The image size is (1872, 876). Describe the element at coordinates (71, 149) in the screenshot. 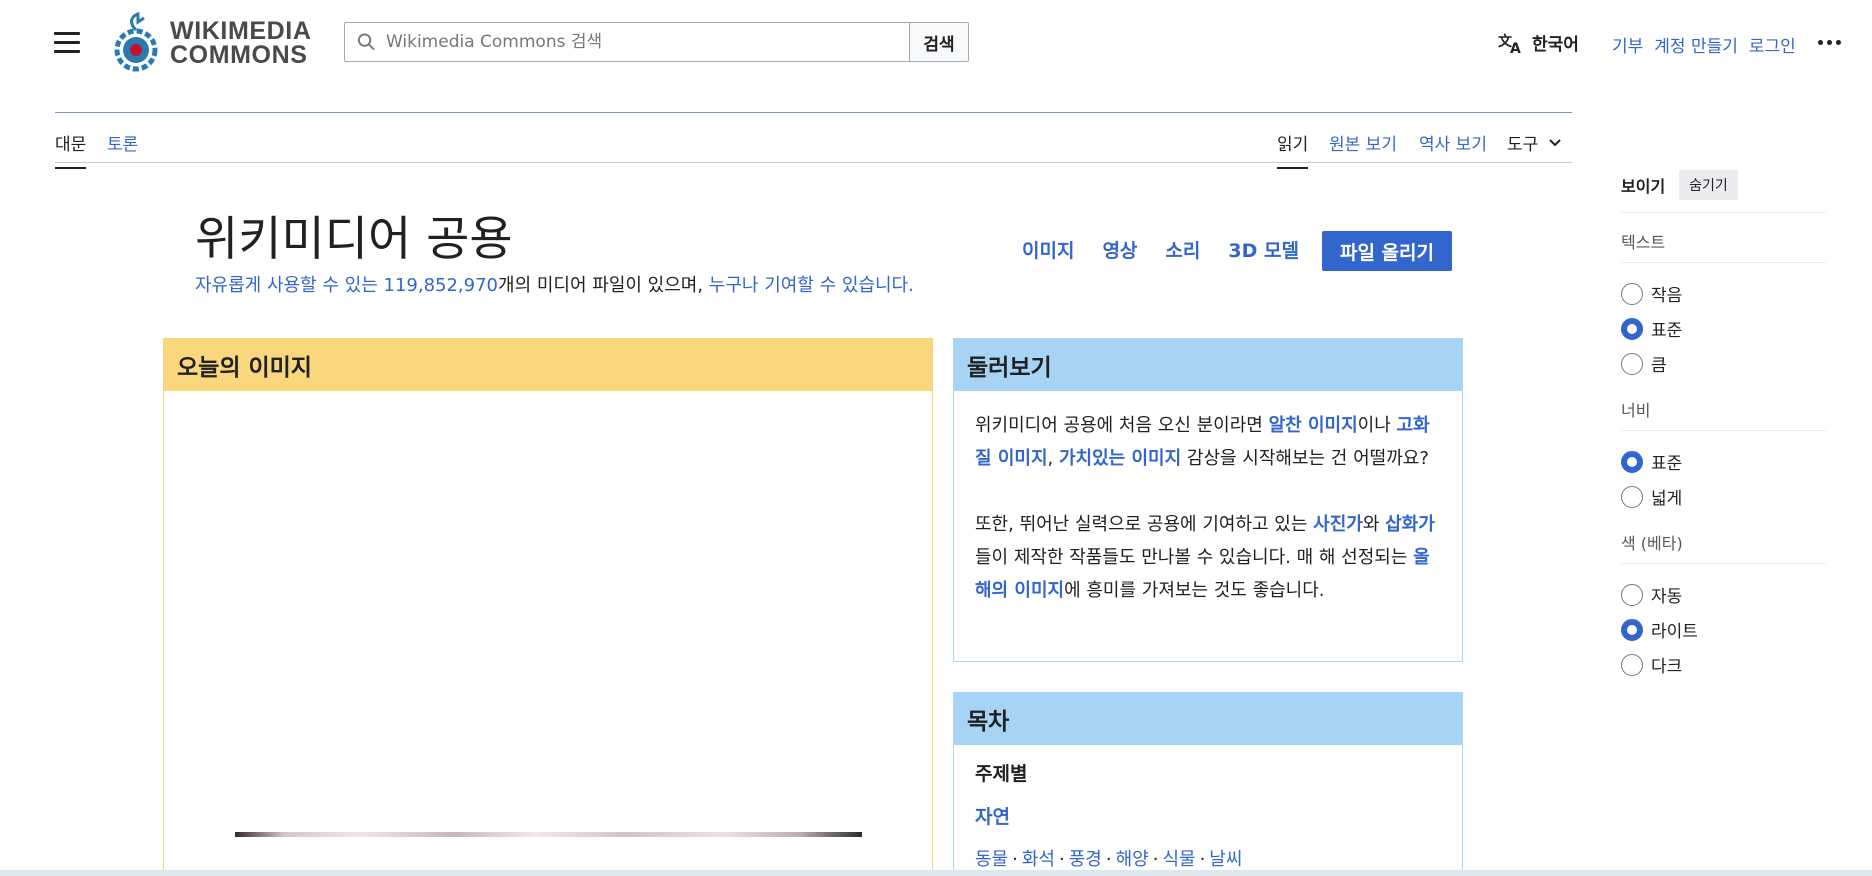

I see `tab-main-page: 대문` at that location.